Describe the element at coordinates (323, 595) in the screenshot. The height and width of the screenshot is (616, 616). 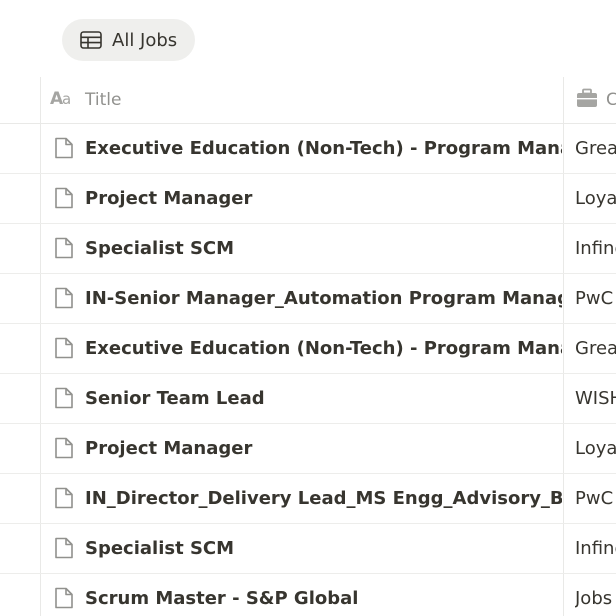
I see `row-title: Scrum Master - S&P Global` at that location.